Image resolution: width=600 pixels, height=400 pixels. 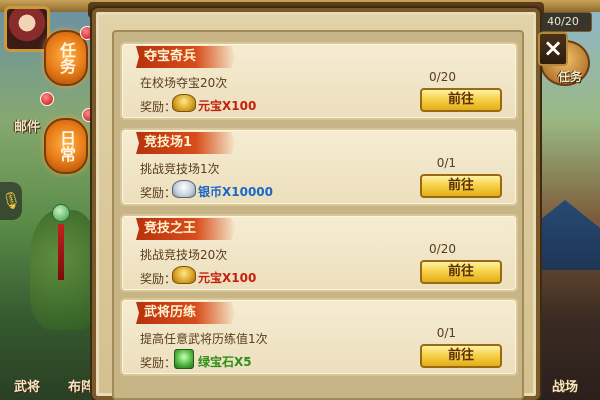 What do you see at coordinates (61, 213) in the screenshot?
I see `jade-pendant-icon` at bounding box center [61, 213].